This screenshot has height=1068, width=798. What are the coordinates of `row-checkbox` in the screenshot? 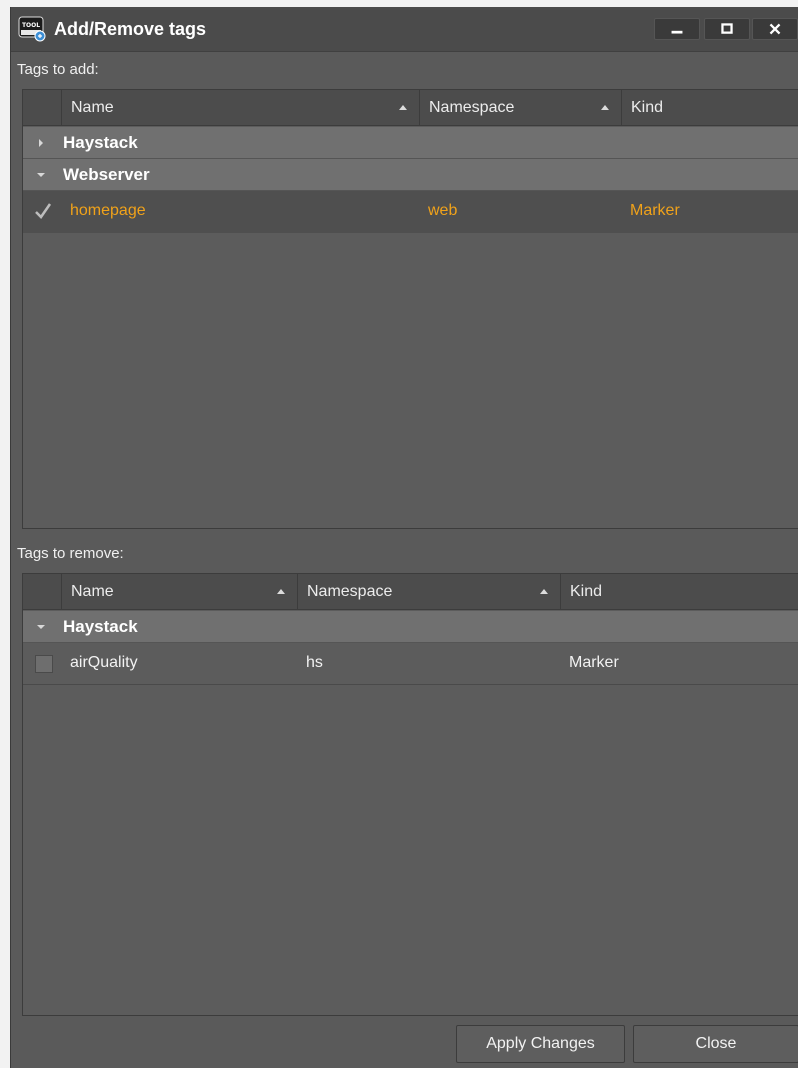 It's located at (44, 664).